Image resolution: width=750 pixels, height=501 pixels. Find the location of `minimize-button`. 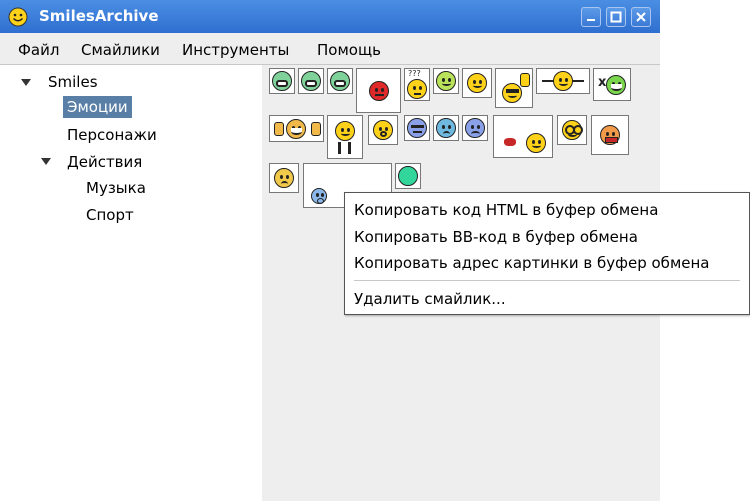

minimize-button is located at coordinates (591, 17).